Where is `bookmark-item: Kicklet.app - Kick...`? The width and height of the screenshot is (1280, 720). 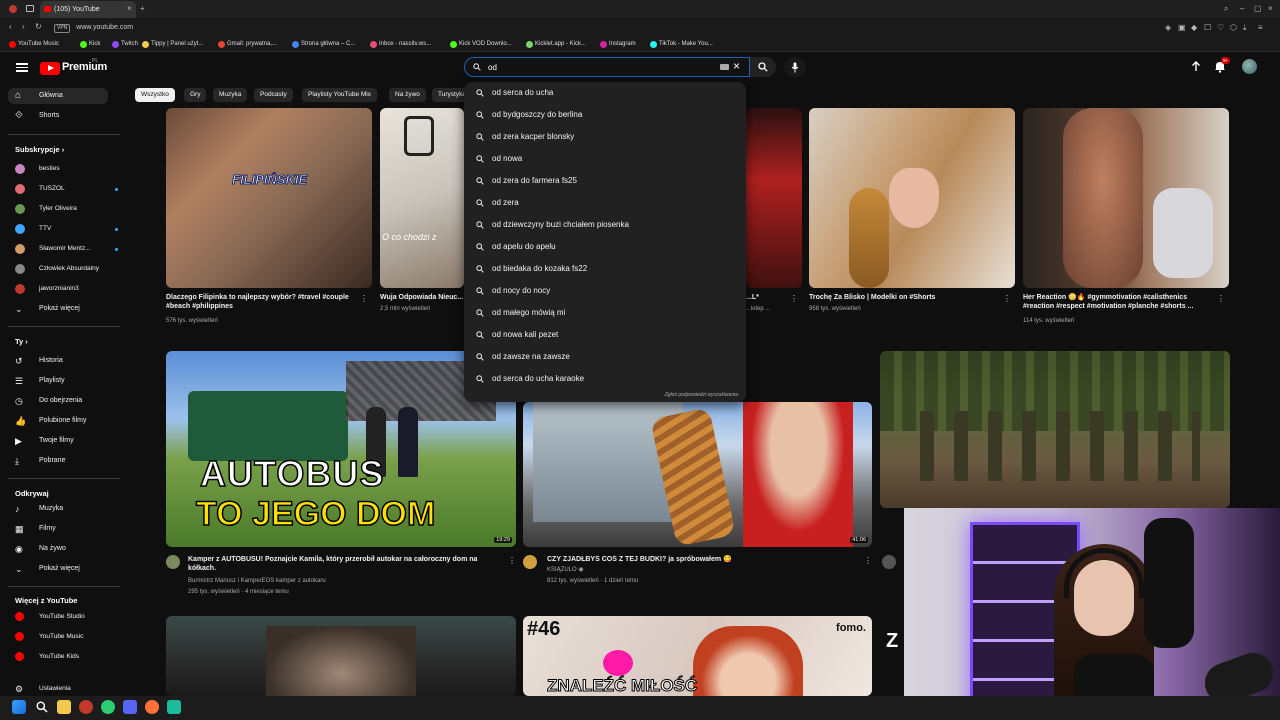 bookmark-item: Kicklet.app - Kick... is located at coordinates (556, 44).